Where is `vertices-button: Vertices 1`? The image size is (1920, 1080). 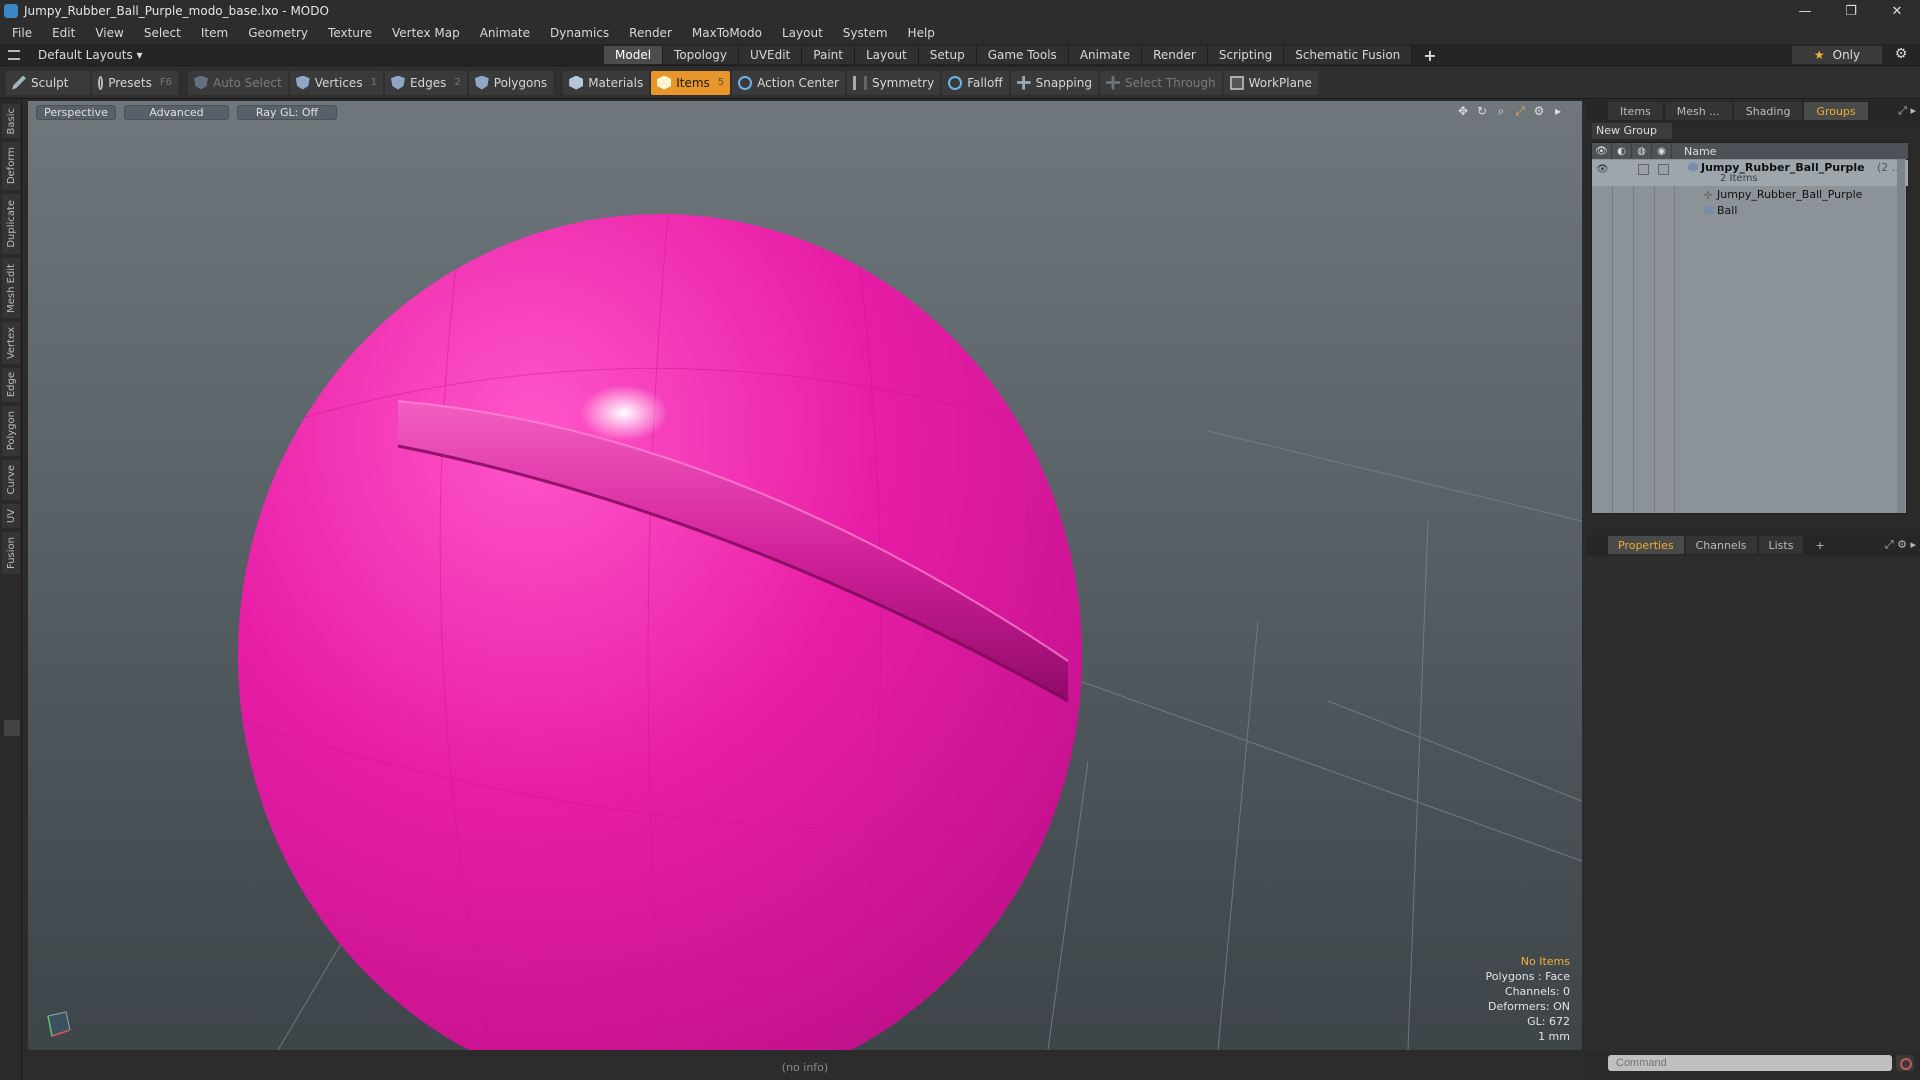
vertices-button: Vertices 1 is located at coordinates (336, 82).